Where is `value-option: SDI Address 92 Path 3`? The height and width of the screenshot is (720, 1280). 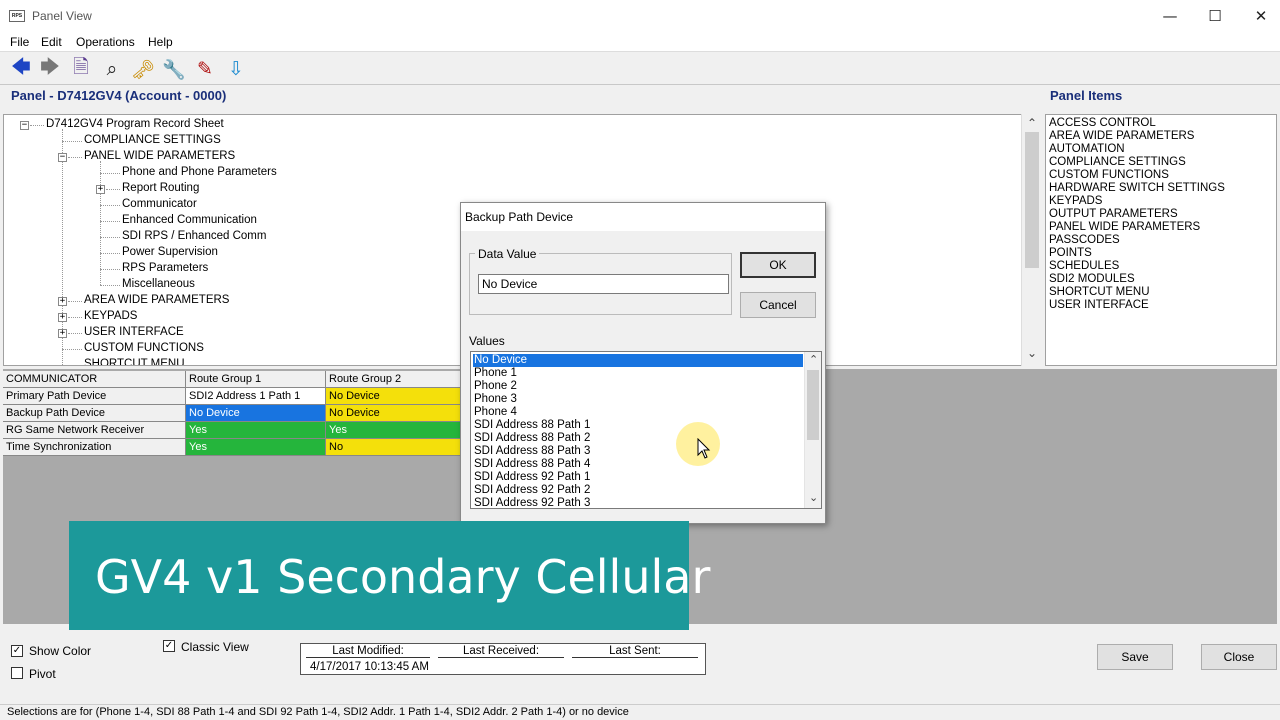 value-option: SDI Address 92 Path 3 is located at coordinates (638, 502).